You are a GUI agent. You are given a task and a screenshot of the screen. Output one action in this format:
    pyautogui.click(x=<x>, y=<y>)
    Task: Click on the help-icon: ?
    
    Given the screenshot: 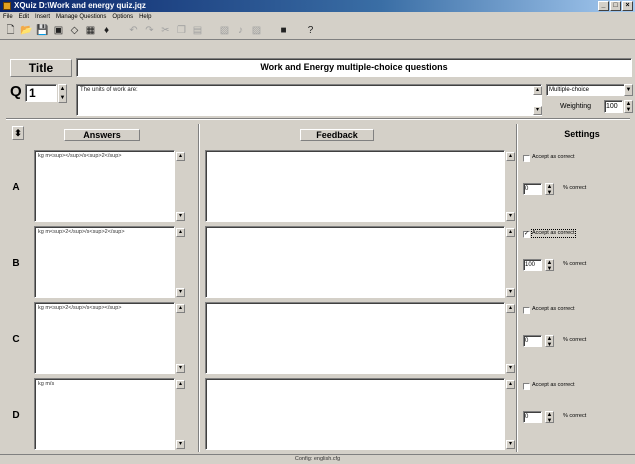 What is the action you would take?
    pyautogui.click(x=310, y=30)
    